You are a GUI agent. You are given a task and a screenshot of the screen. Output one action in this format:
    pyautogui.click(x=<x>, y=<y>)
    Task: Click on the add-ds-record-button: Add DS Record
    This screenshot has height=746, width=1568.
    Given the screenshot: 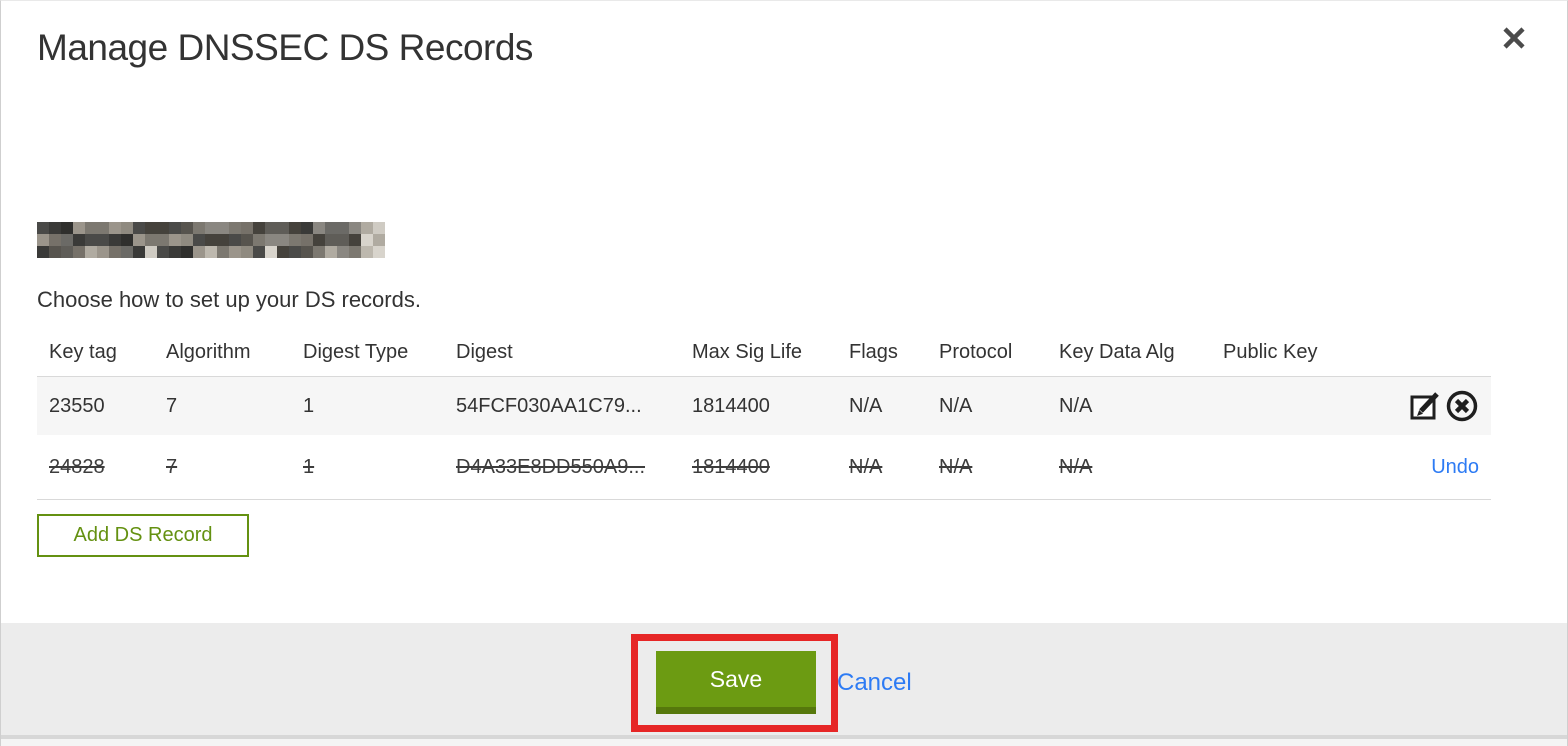 What is the action you would take?
    pyautogui.click(x=143, y=535)
    